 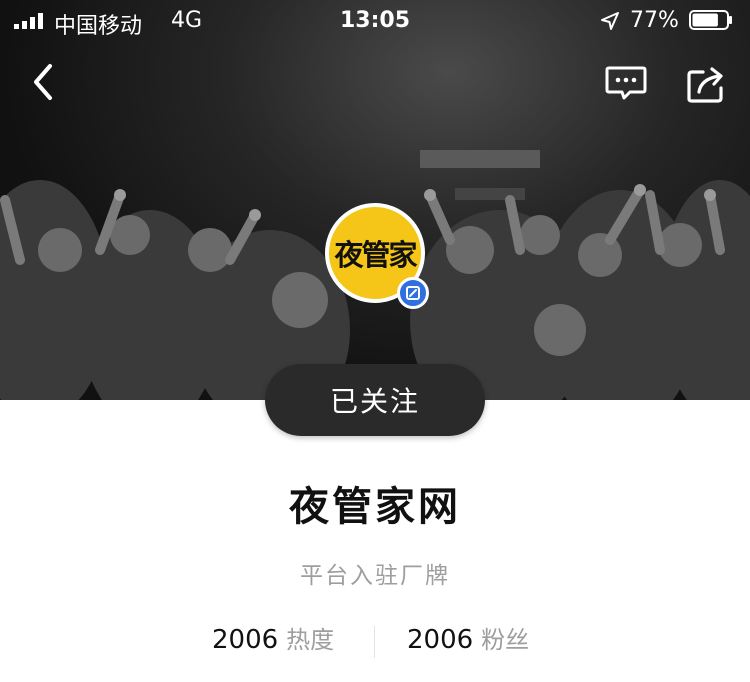 I want to click on following-button: 已关注, so click(x=375, y=400).